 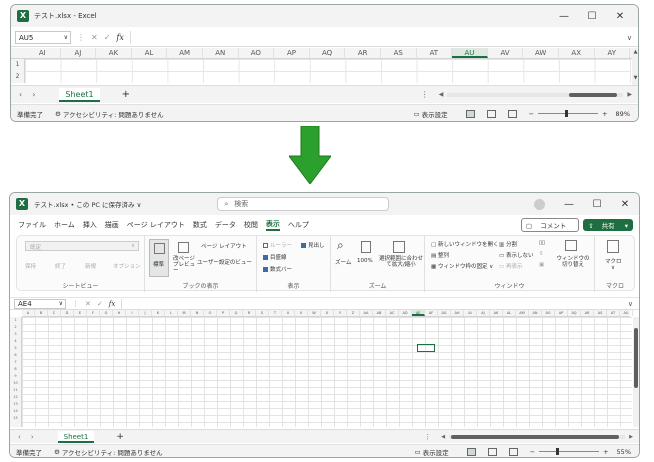 What do you see at coordinates (41, 313) in the screenshot?
I see `column-header: B` at bounding box center [41, 313].